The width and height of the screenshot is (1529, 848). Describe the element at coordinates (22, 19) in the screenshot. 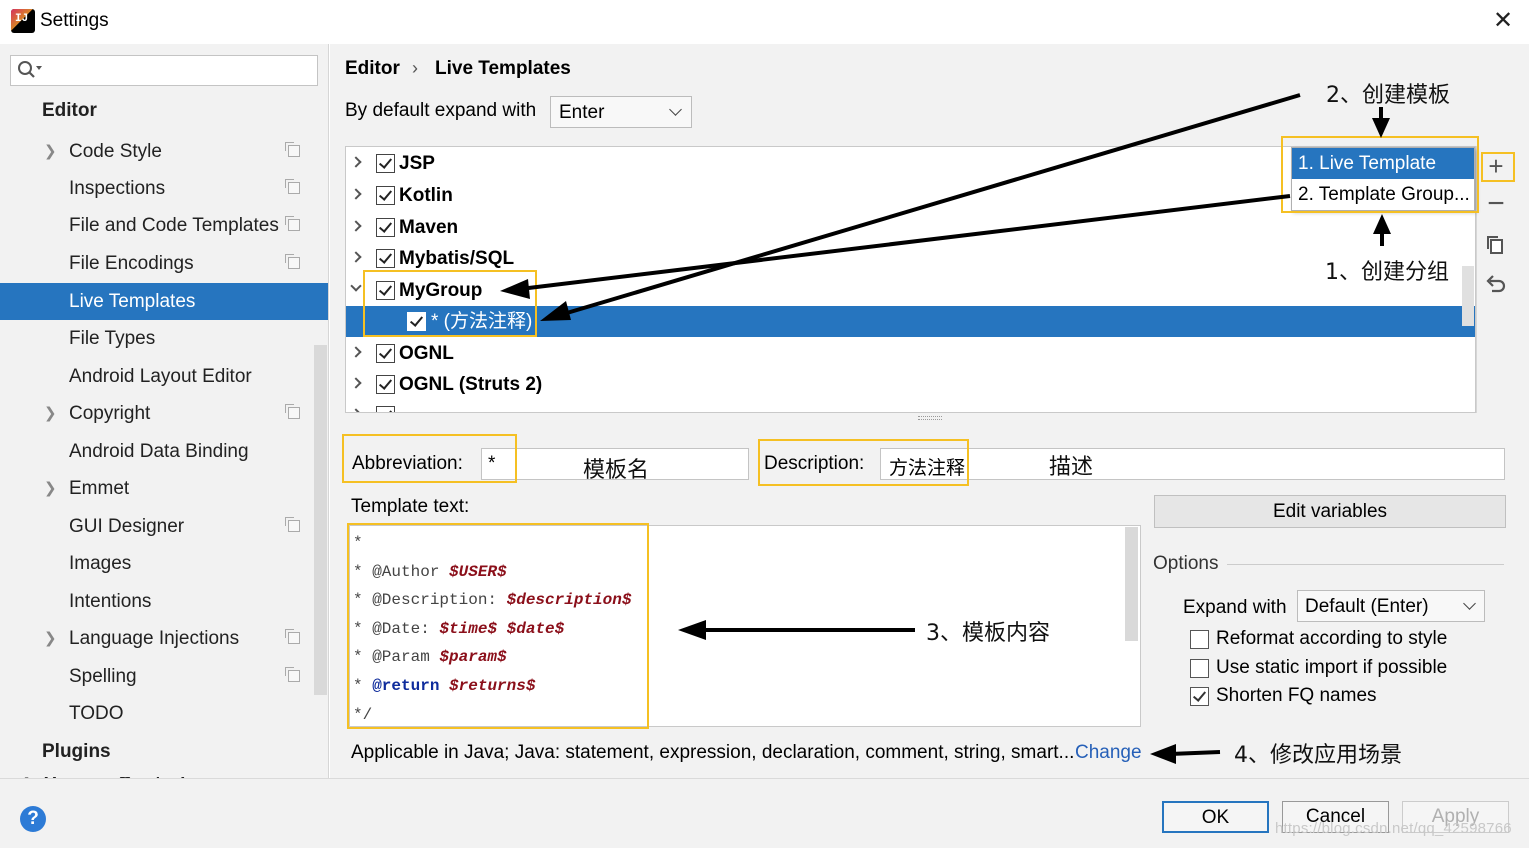

I see `logo-text: IJ` at that location.